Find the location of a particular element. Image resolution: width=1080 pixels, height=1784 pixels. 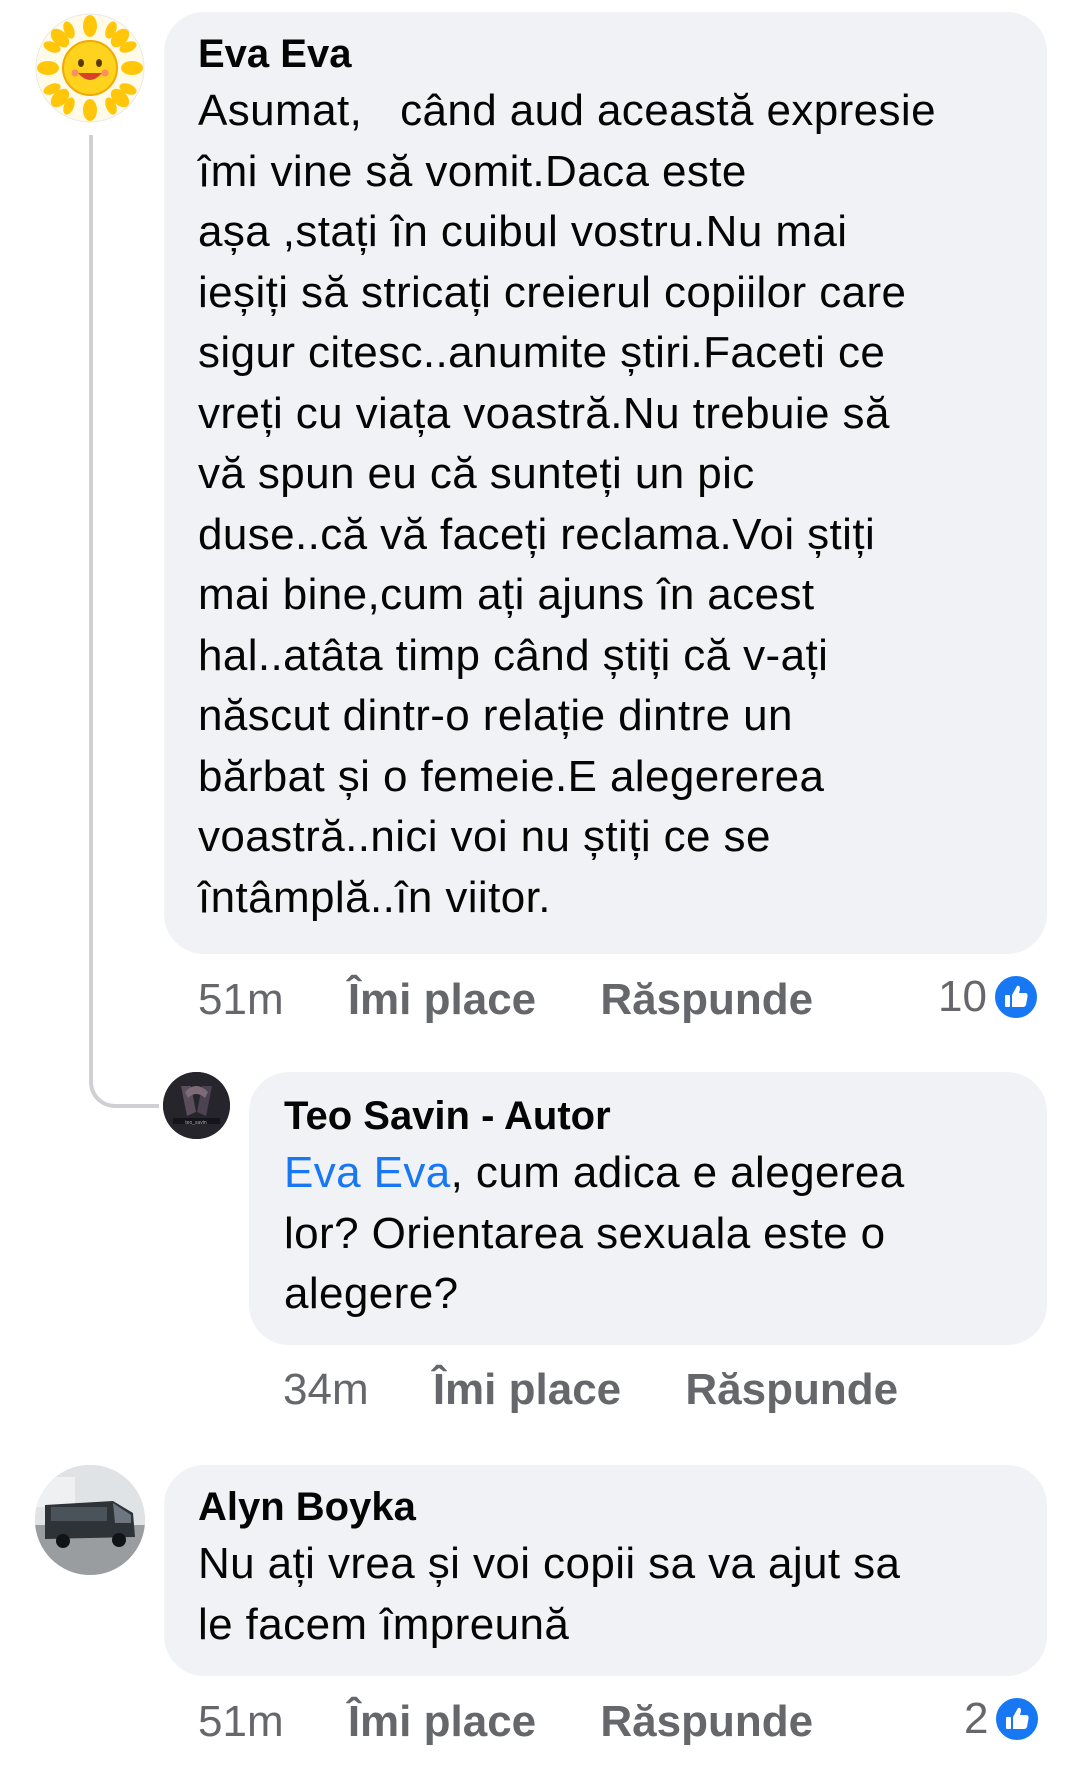

comment-line: lor? Orientarea sexuala este o is located at coordinates (585, 1233).